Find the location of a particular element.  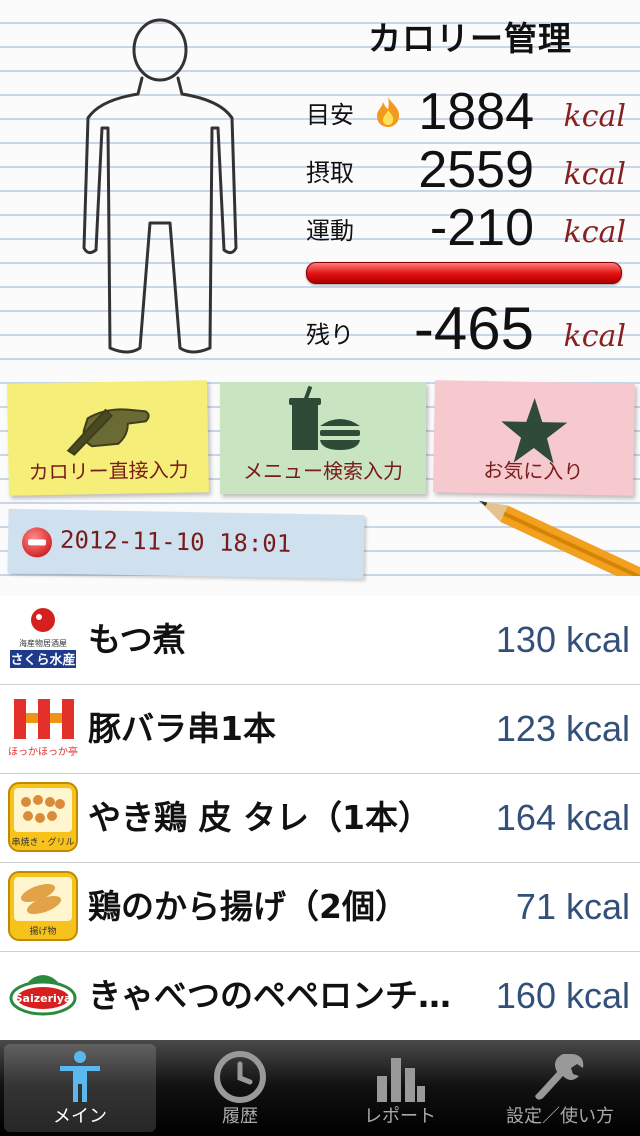

favorites-label: お気に入り is located at coordinates (533, 471).